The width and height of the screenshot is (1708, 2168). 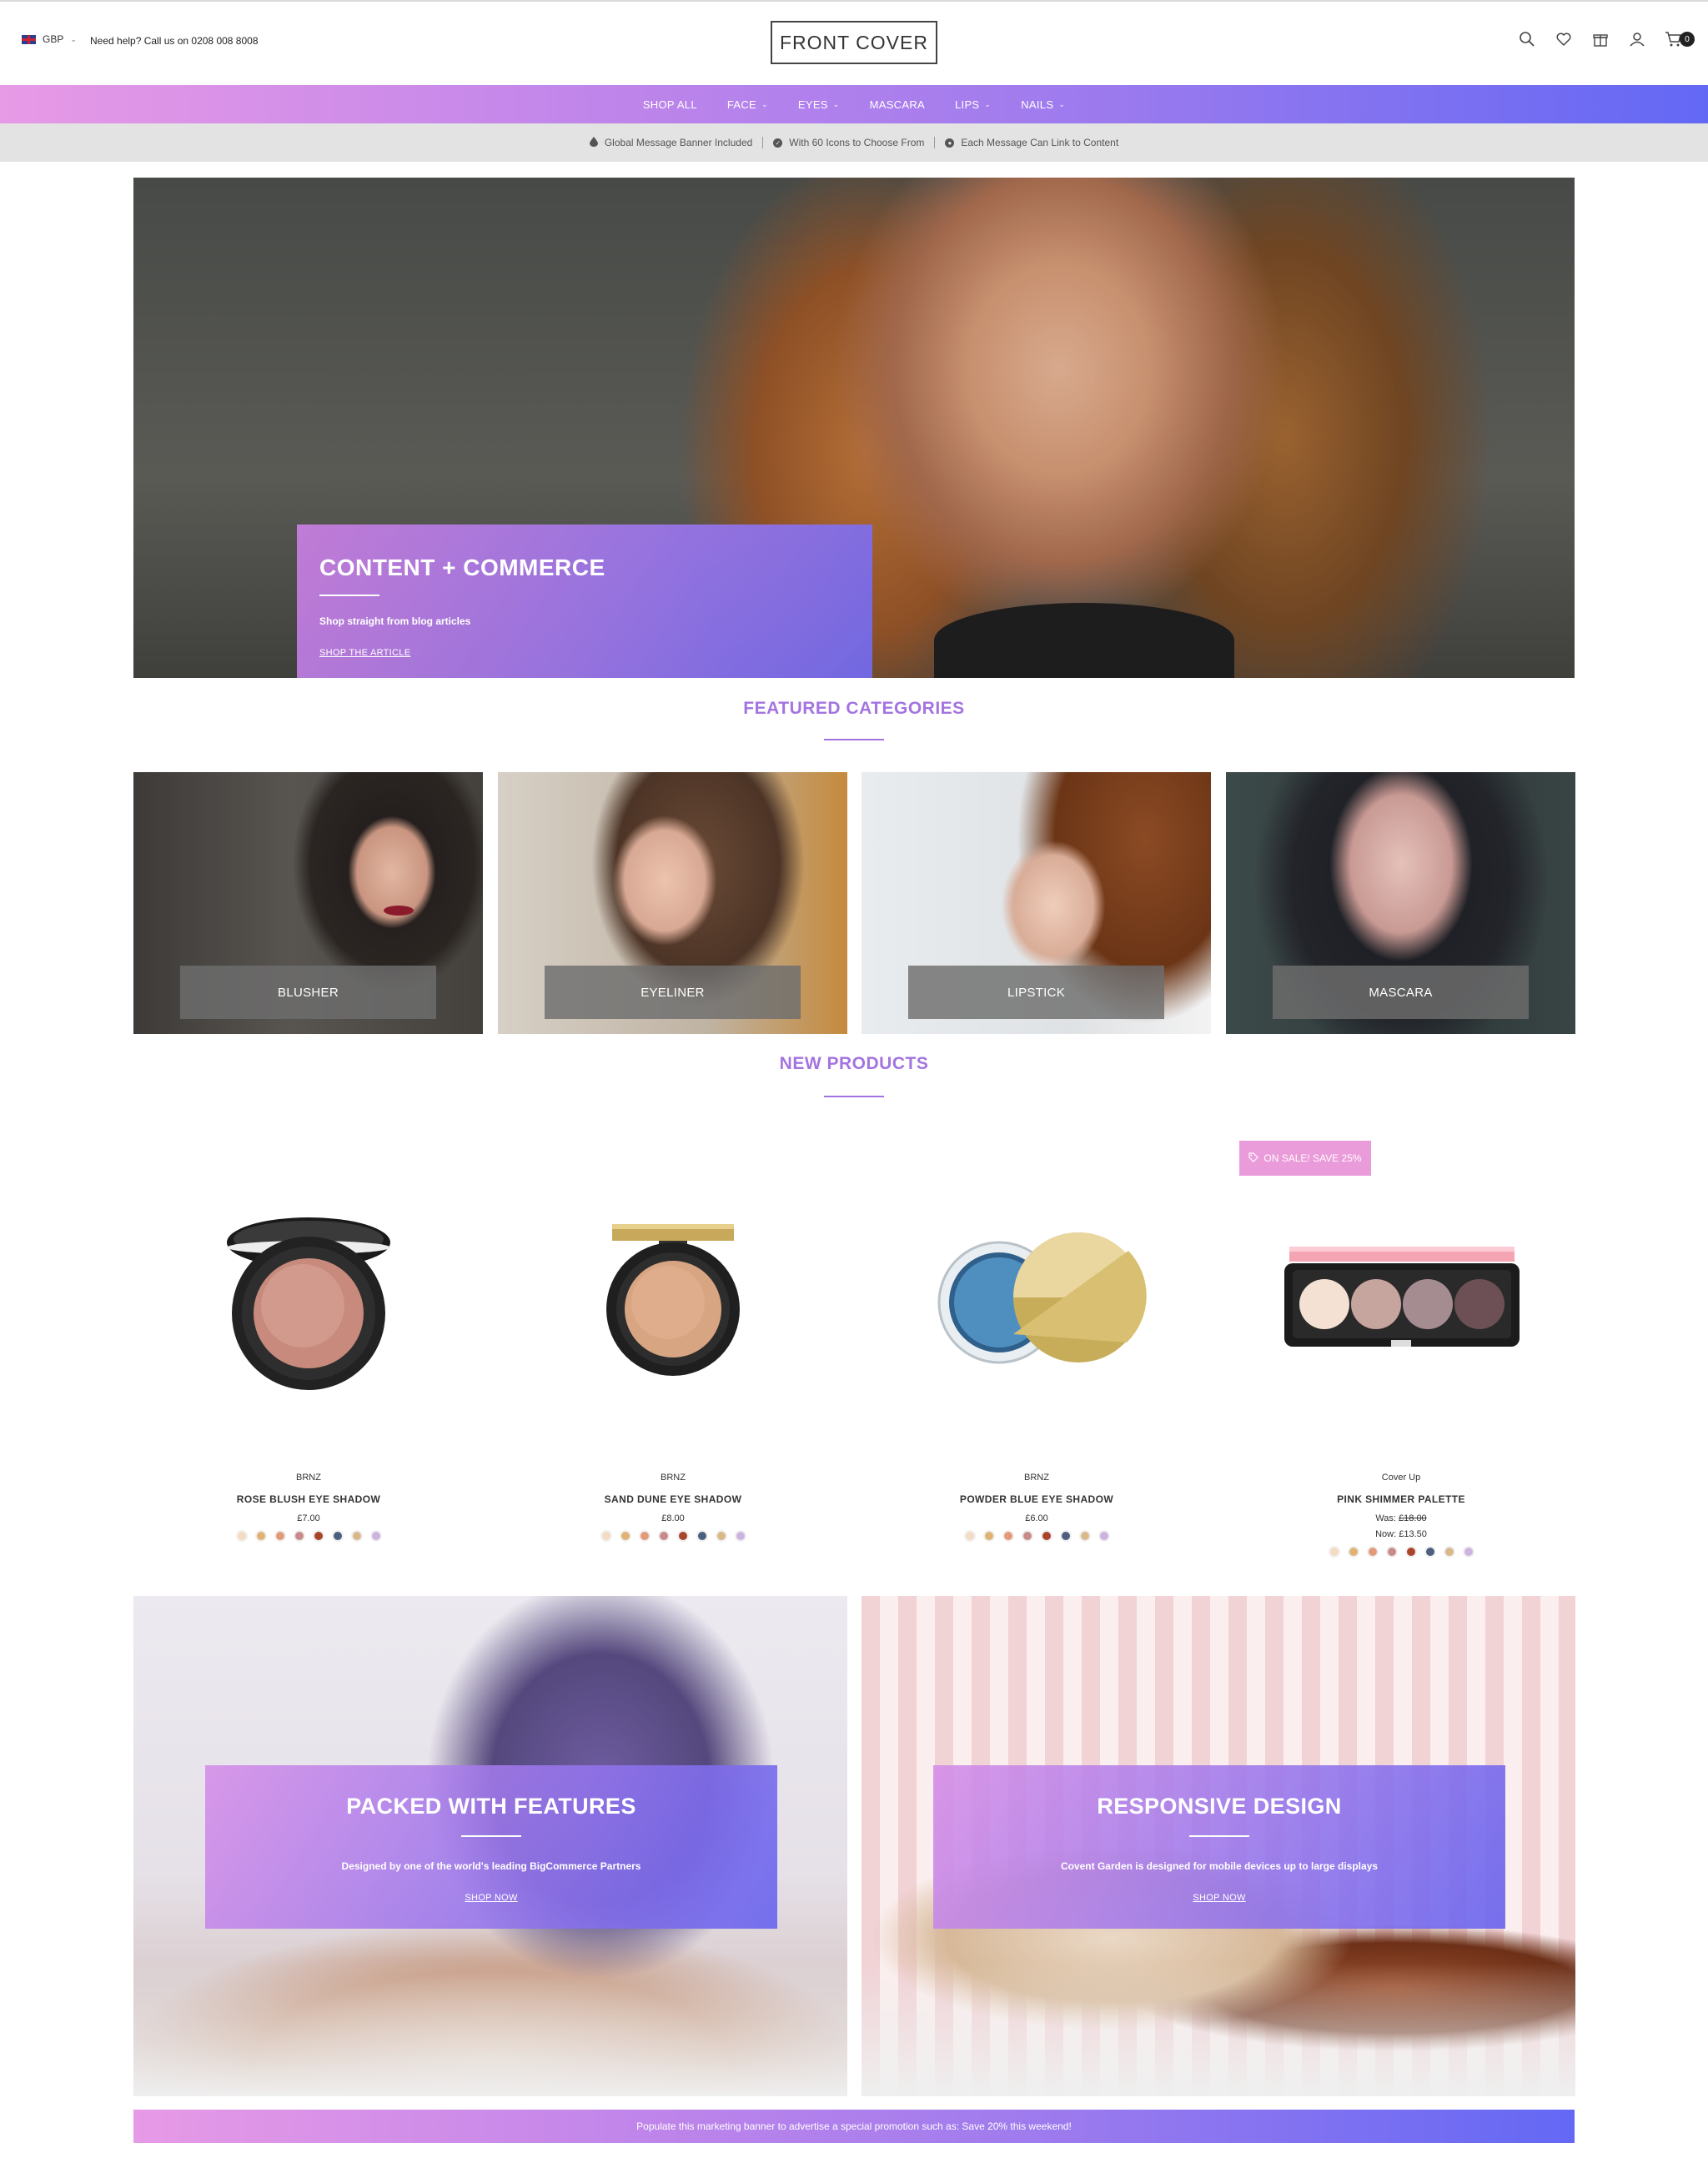 What do you see at coordinates (673, 992) in the screenshot?
I see `category-label: EYELINER` at bounding box center [673, 992].